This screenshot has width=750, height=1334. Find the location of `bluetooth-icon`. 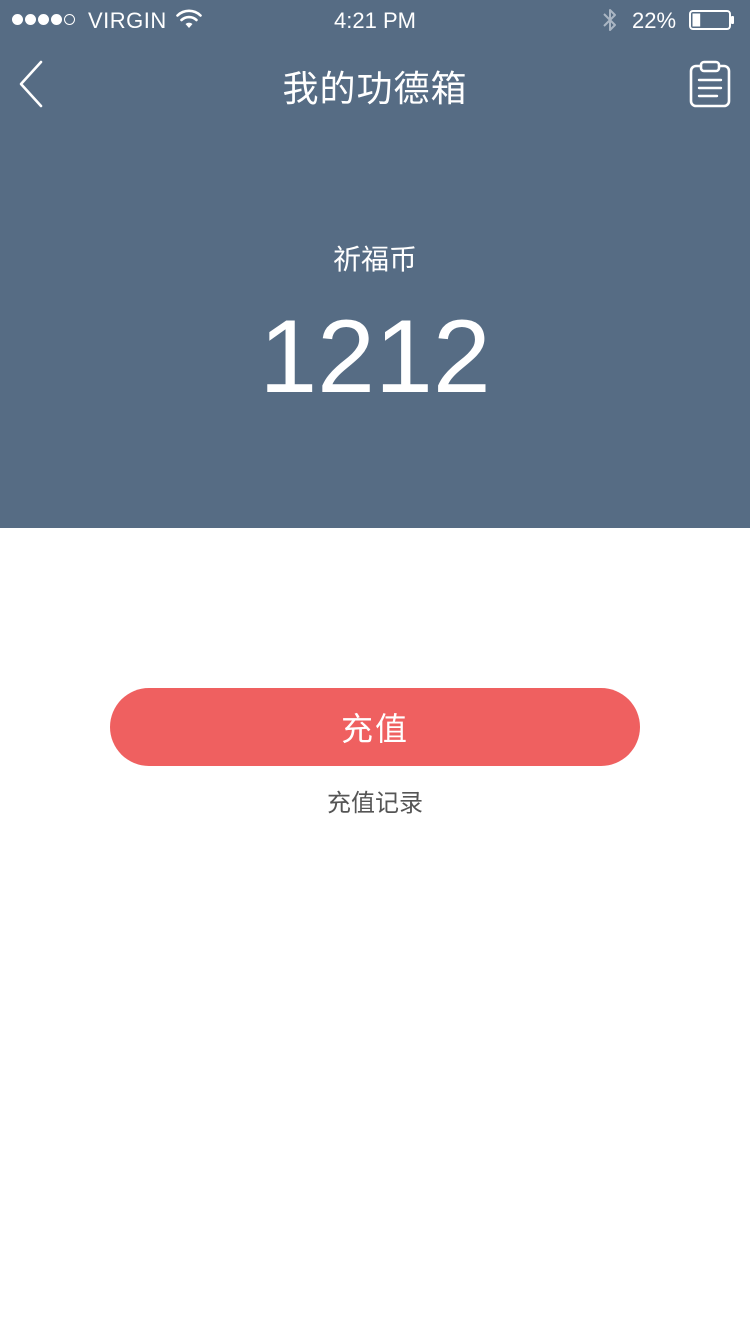

bluetooth-icon is located at coordinates (609, 20).